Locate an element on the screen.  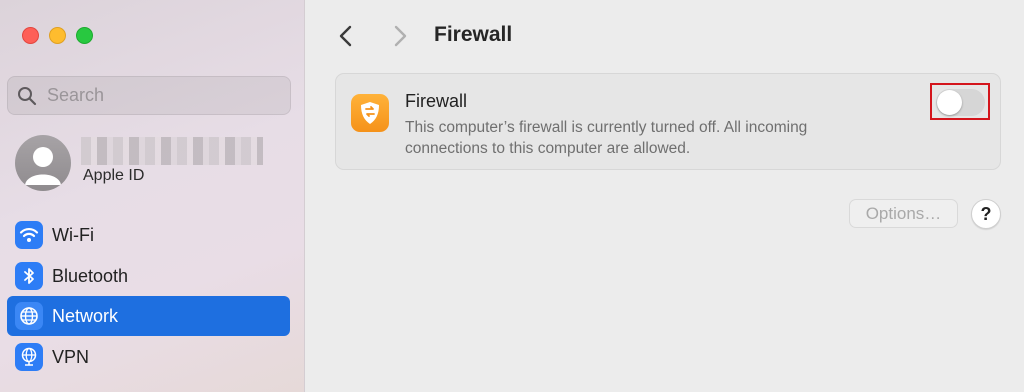
sidebar-item-bluetooth: Bluetooth is located at coordinates (148, 276).